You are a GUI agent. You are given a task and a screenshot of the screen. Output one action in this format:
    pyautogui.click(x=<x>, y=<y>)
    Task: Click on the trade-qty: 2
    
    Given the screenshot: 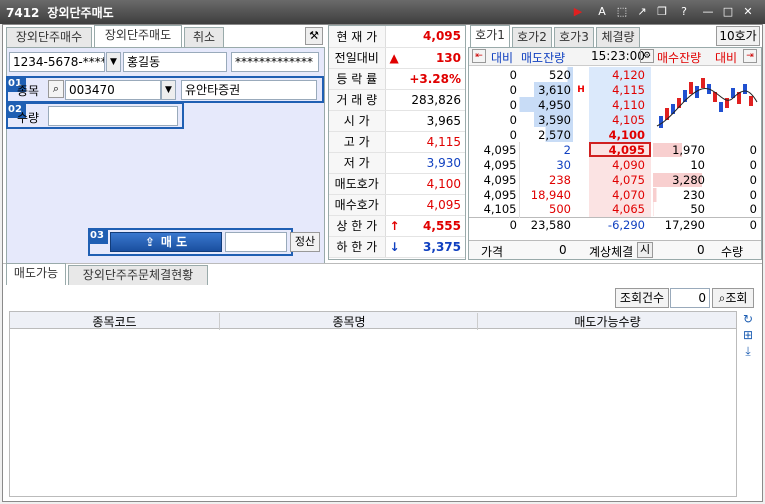 What is the action you would take?
    pyautogui.click(x=567, y=149)
    